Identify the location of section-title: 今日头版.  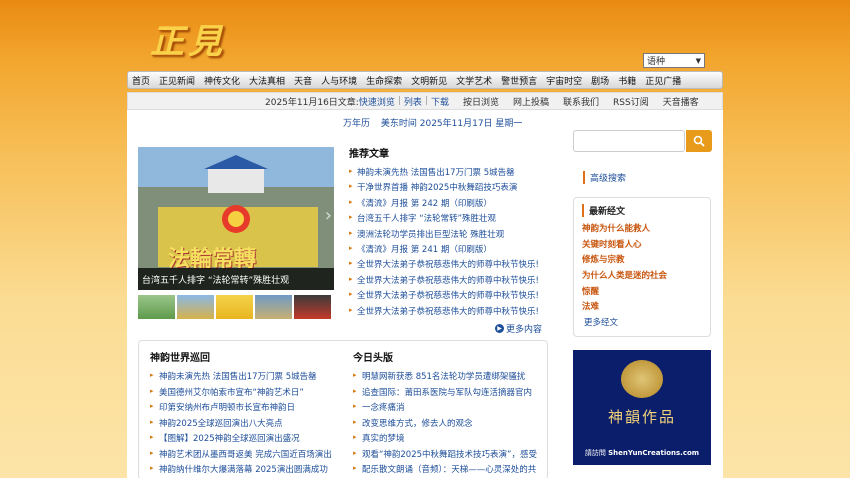
(373, 358).